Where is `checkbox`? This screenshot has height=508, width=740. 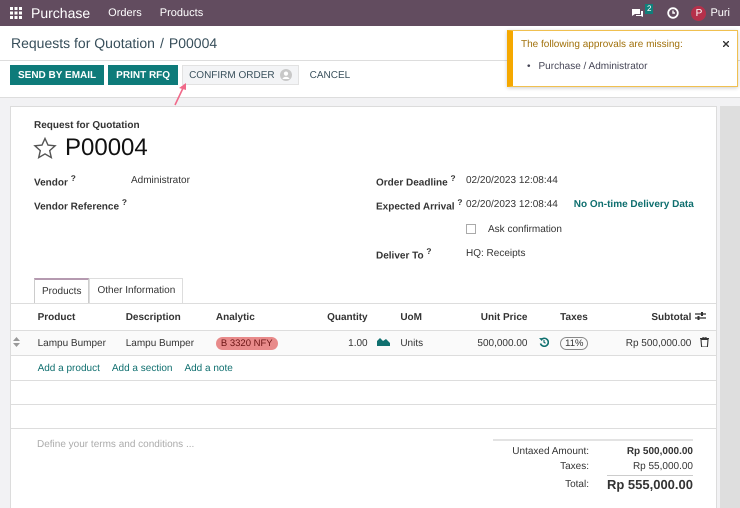 checkbox is located at coordinates (471, 229).